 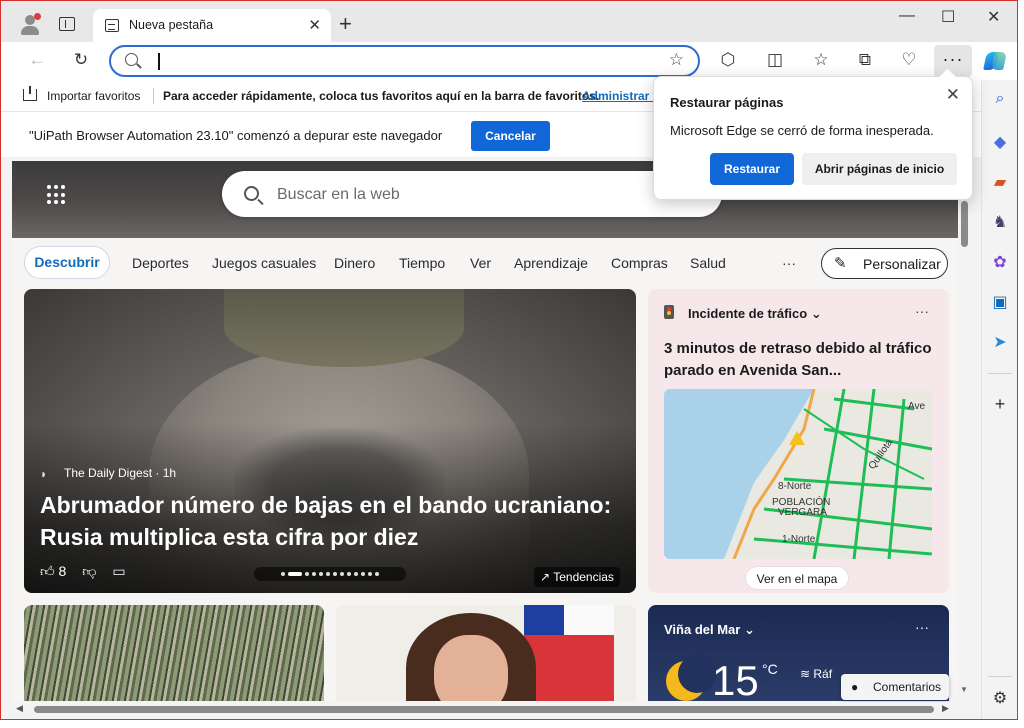 What do you see at coordinates (752, 169) in the screenshot?
I see `restore-button: Restaurar` at bounding box center [752, 169].